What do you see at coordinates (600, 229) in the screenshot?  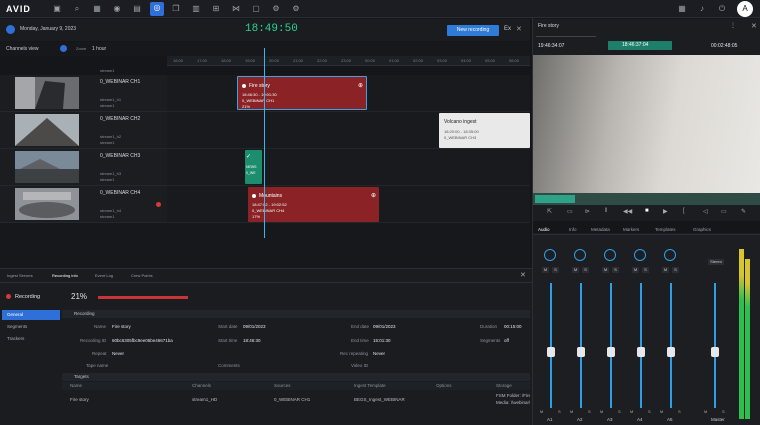 I see `tab-metadata: Metadata` at bounding box center [600, 229].